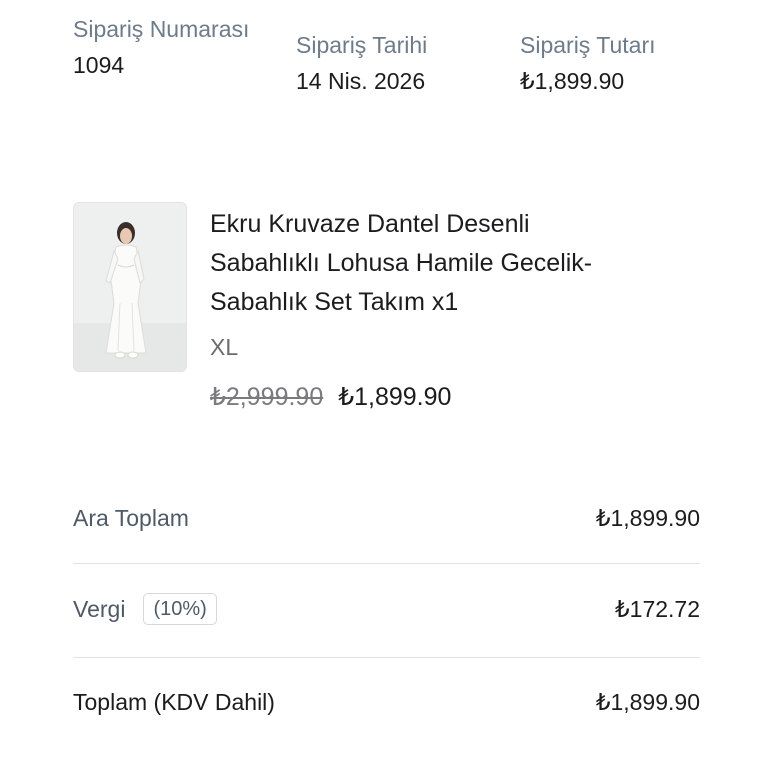 The height and width of the screenshot is (768, 768). What do you see at coordinates (180, 609) in the screenshot?
I see `tax-rate-badge: (10%)` at bounding box center [180, 609].